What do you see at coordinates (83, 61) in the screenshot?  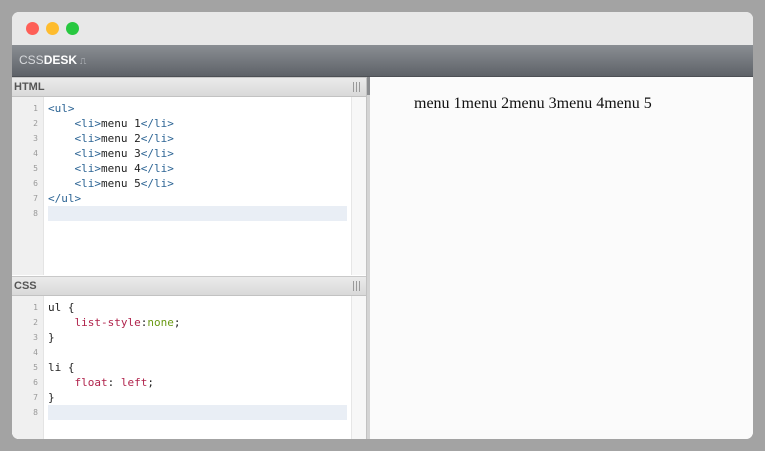 I see `logo-mark-icon: ⎍` at bounding box center [83, 61].